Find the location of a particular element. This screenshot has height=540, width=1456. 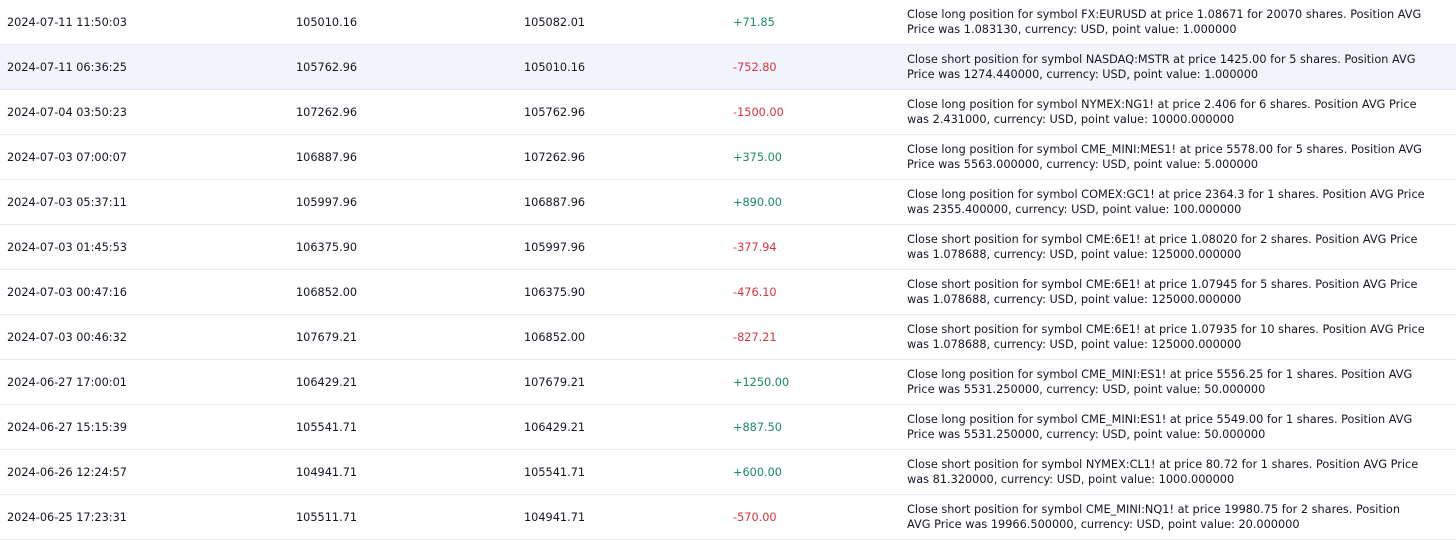

profit-cell: -476.10 is located at coordinates (755, 292).